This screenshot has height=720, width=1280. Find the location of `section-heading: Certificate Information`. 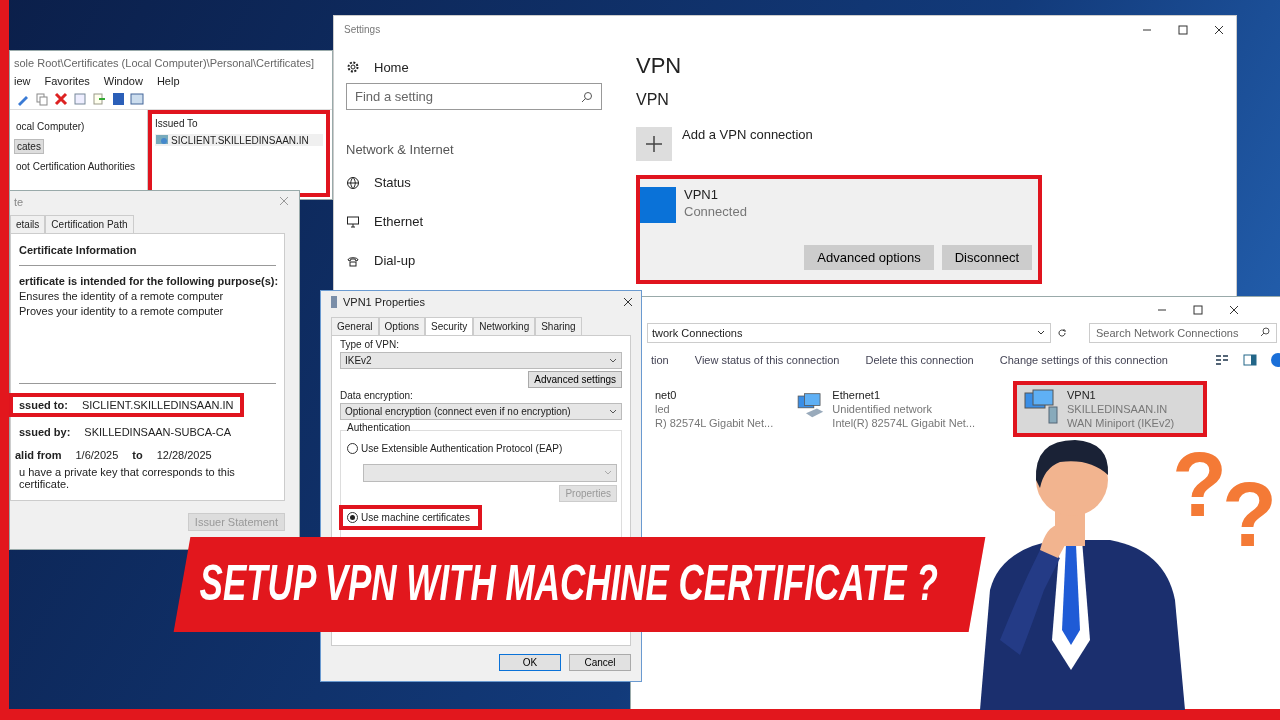

section-heading: Certificate Information is located at coordinates (78, 250).